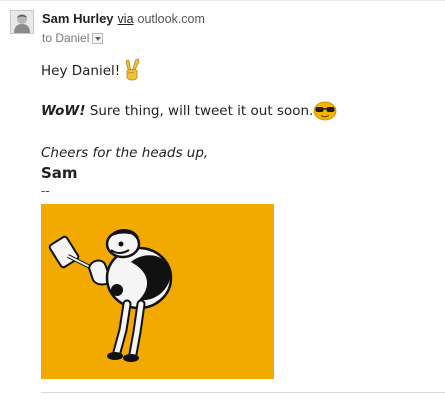 This screenshot has height=402, width=445. I want to click on greeting-line: Hey Daniel!, so click(80, 71).